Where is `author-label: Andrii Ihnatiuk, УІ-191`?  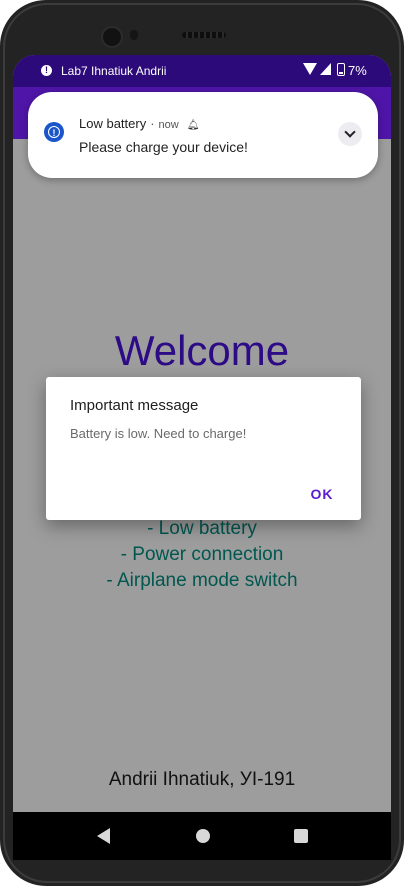 author-label: Andrii Ihnatiuk, УІ-191 is located at coordinates (202, 779).